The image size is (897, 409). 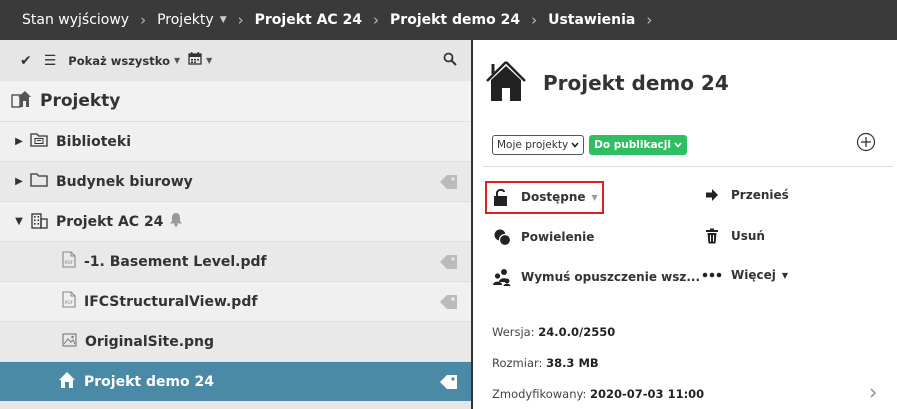 What do you see at coordinates (647, 394) in the screenshot?
I see `modified-value: 2020-07-03 11:00` at bounding box center [647, 394].